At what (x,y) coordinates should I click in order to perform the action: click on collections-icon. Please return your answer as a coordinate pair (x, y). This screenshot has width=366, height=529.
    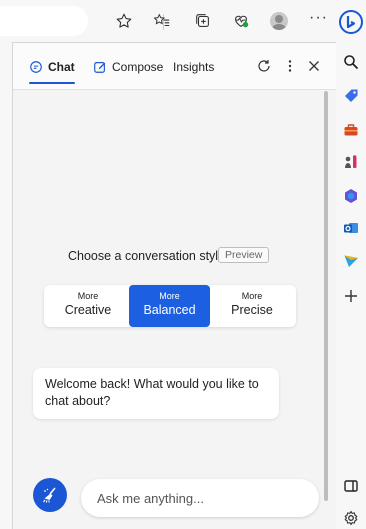
    Looking at the image, I should click on (203, 21).